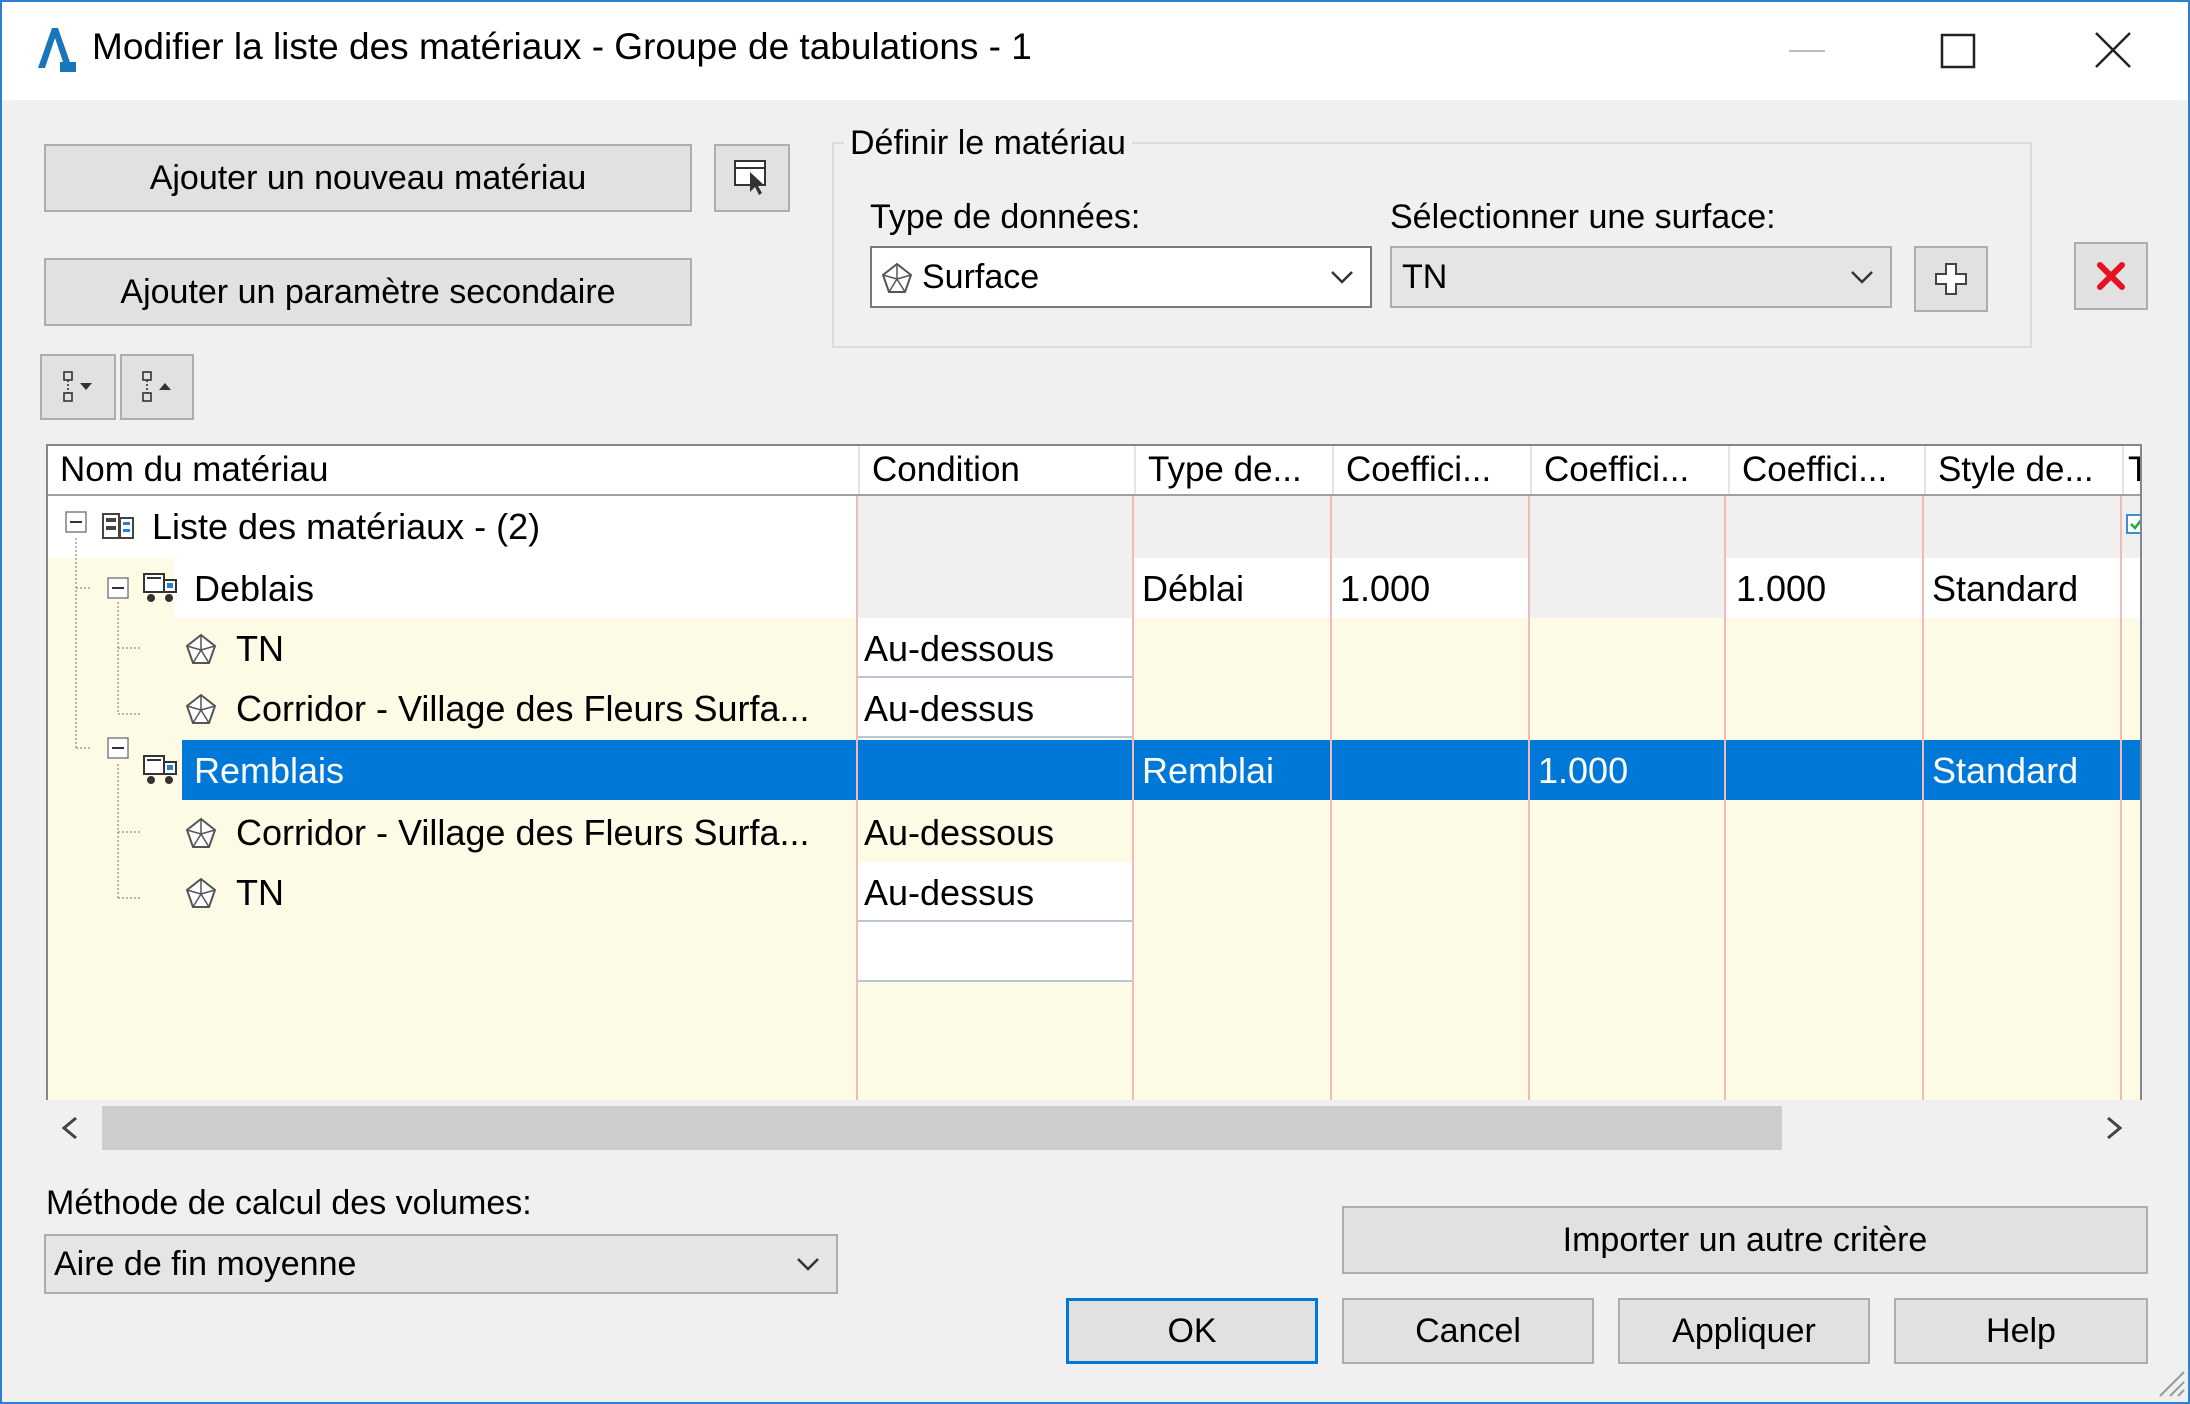 The image size is (2190, 1404). What do you see at coordinates (1583, 217) in the screenshot?
I see `surface-select-label: Sélectionner une surface:` at bounding box center [1583, 217].